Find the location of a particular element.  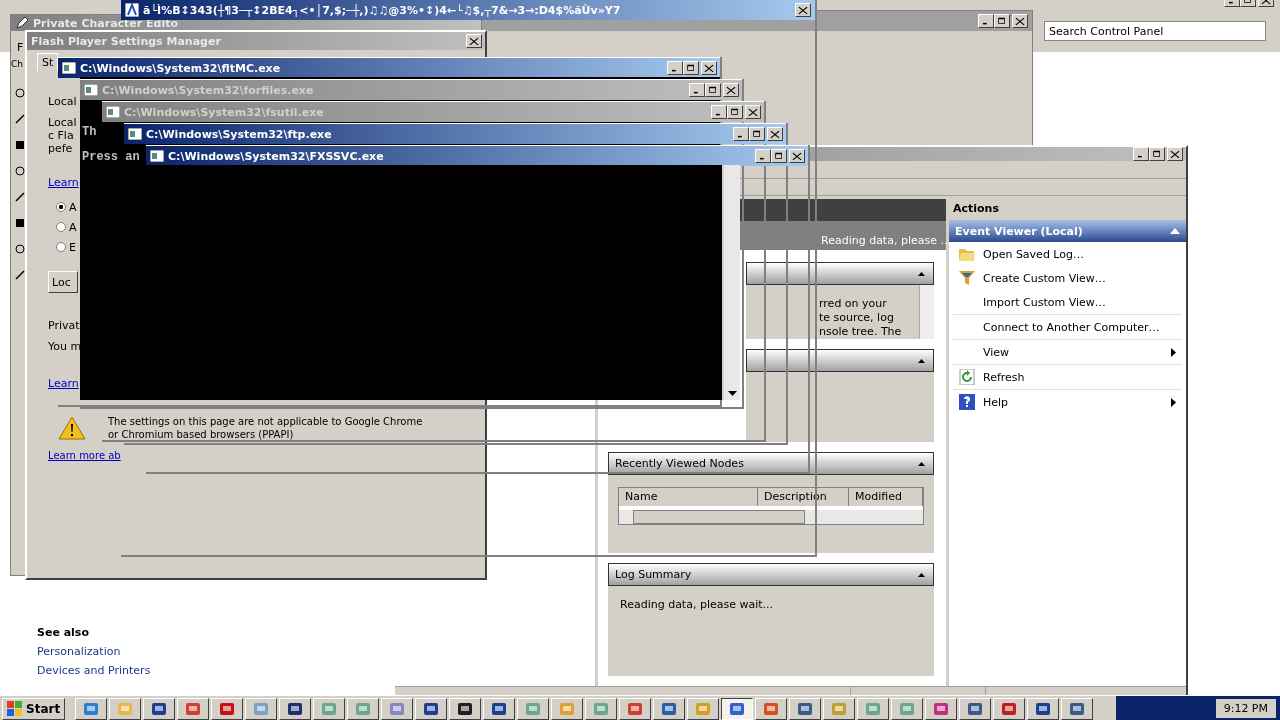

window-title-bar: ā└Ì%B↕343(┼¶3─┬↕2BE4┐<•│7,$;─┼,)♫♫@3%•↕)4←└♫$,┬7&→3→:D4$%ãÙv»Y7 is located at coordinates (468, 10).